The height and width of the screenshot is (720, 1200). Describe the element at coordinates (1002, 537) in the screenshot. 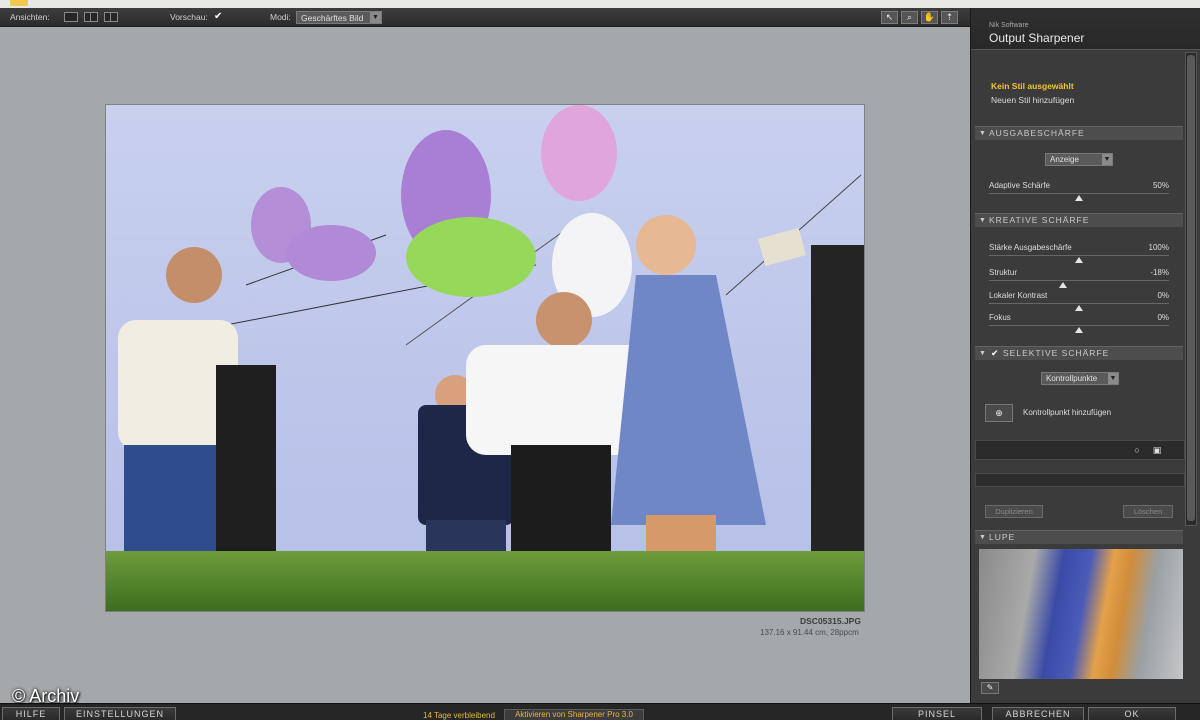

I see `section-title: LUPE` at that location.